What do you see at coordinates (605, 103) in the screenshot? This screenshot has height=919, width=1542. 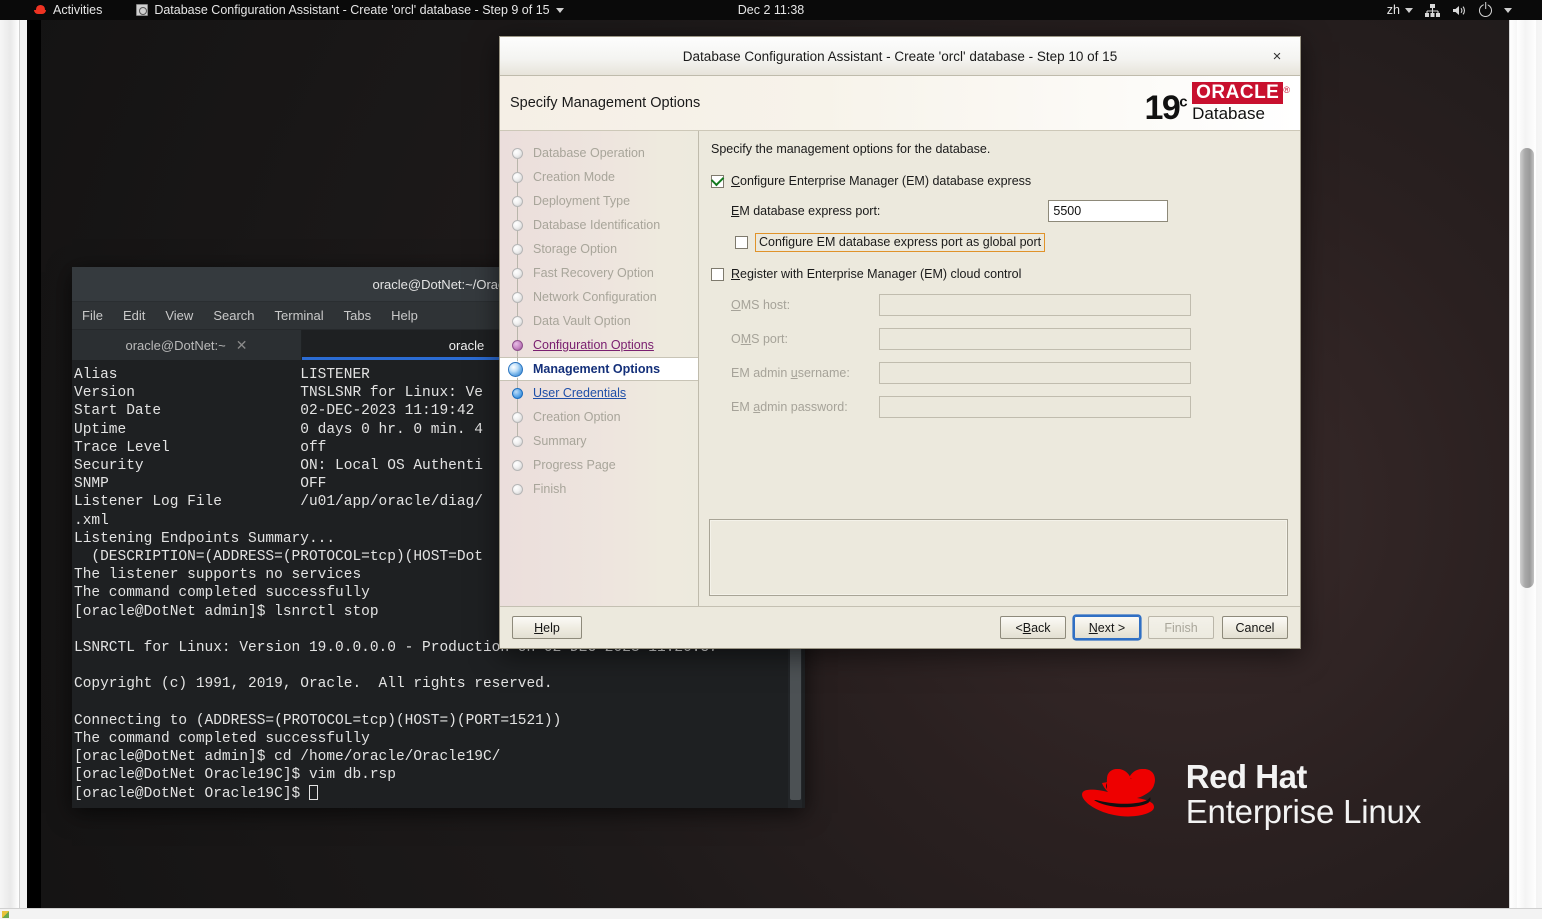 I see `page-title: Specify Management Options` at bounding box center [605, 103].